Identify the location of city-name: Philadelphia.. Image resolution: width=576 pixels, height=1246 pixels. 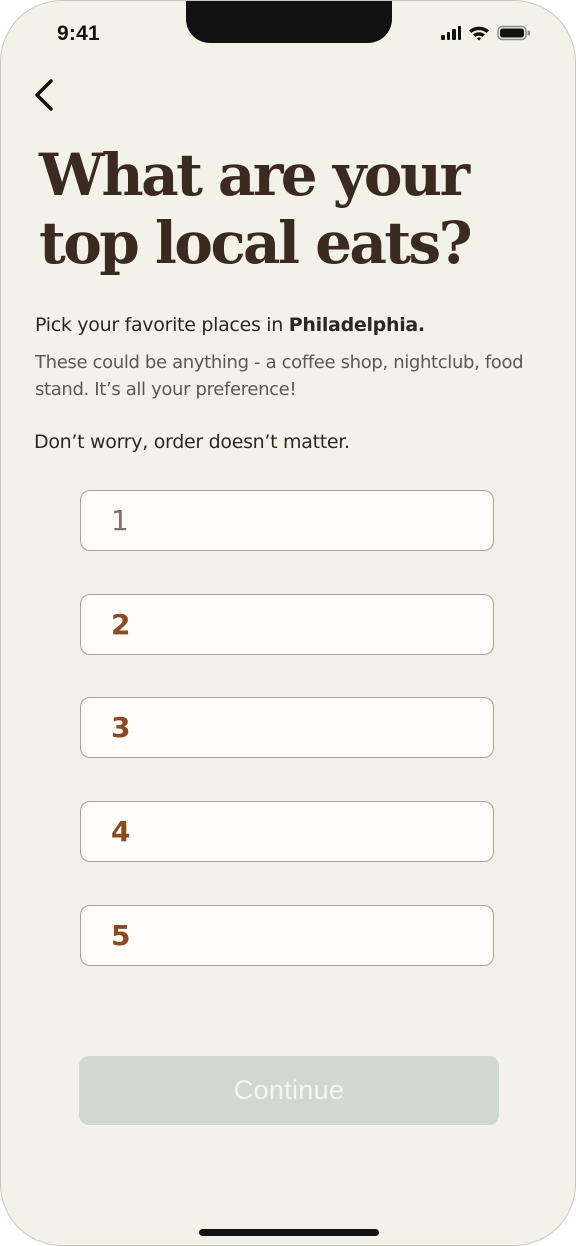
(356, 325).